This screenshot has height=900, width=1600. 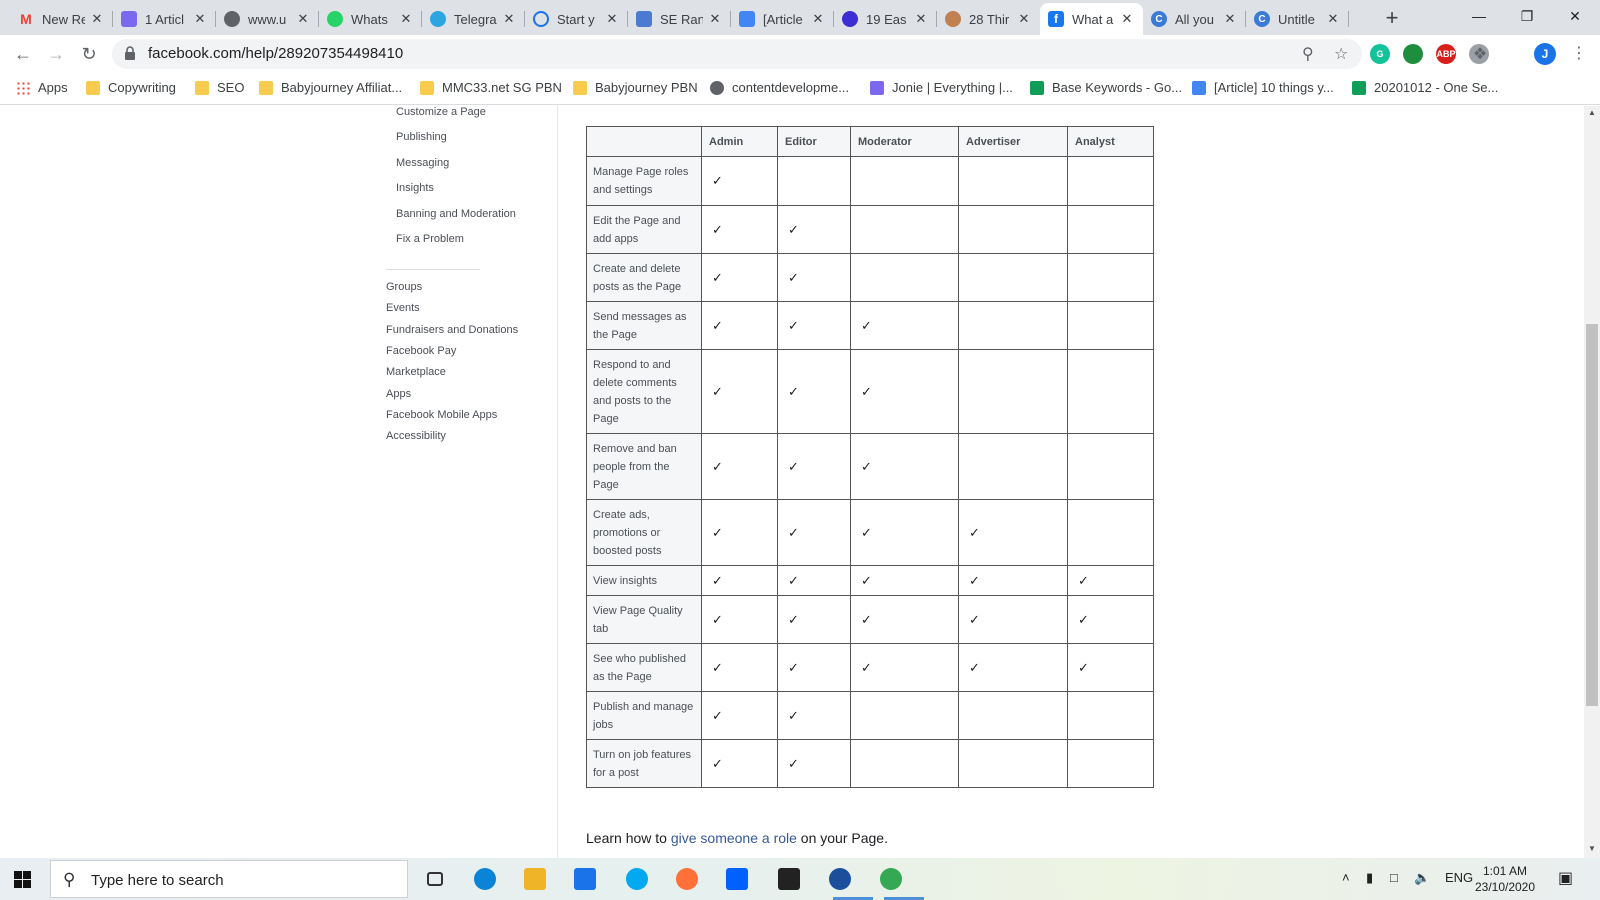 What do you see at coordinates (737, 54) in the screenshot?
I see `address-bar: facebook.com/help/289207354498410 ⚲ ☆` at bounding box center [737, 54].